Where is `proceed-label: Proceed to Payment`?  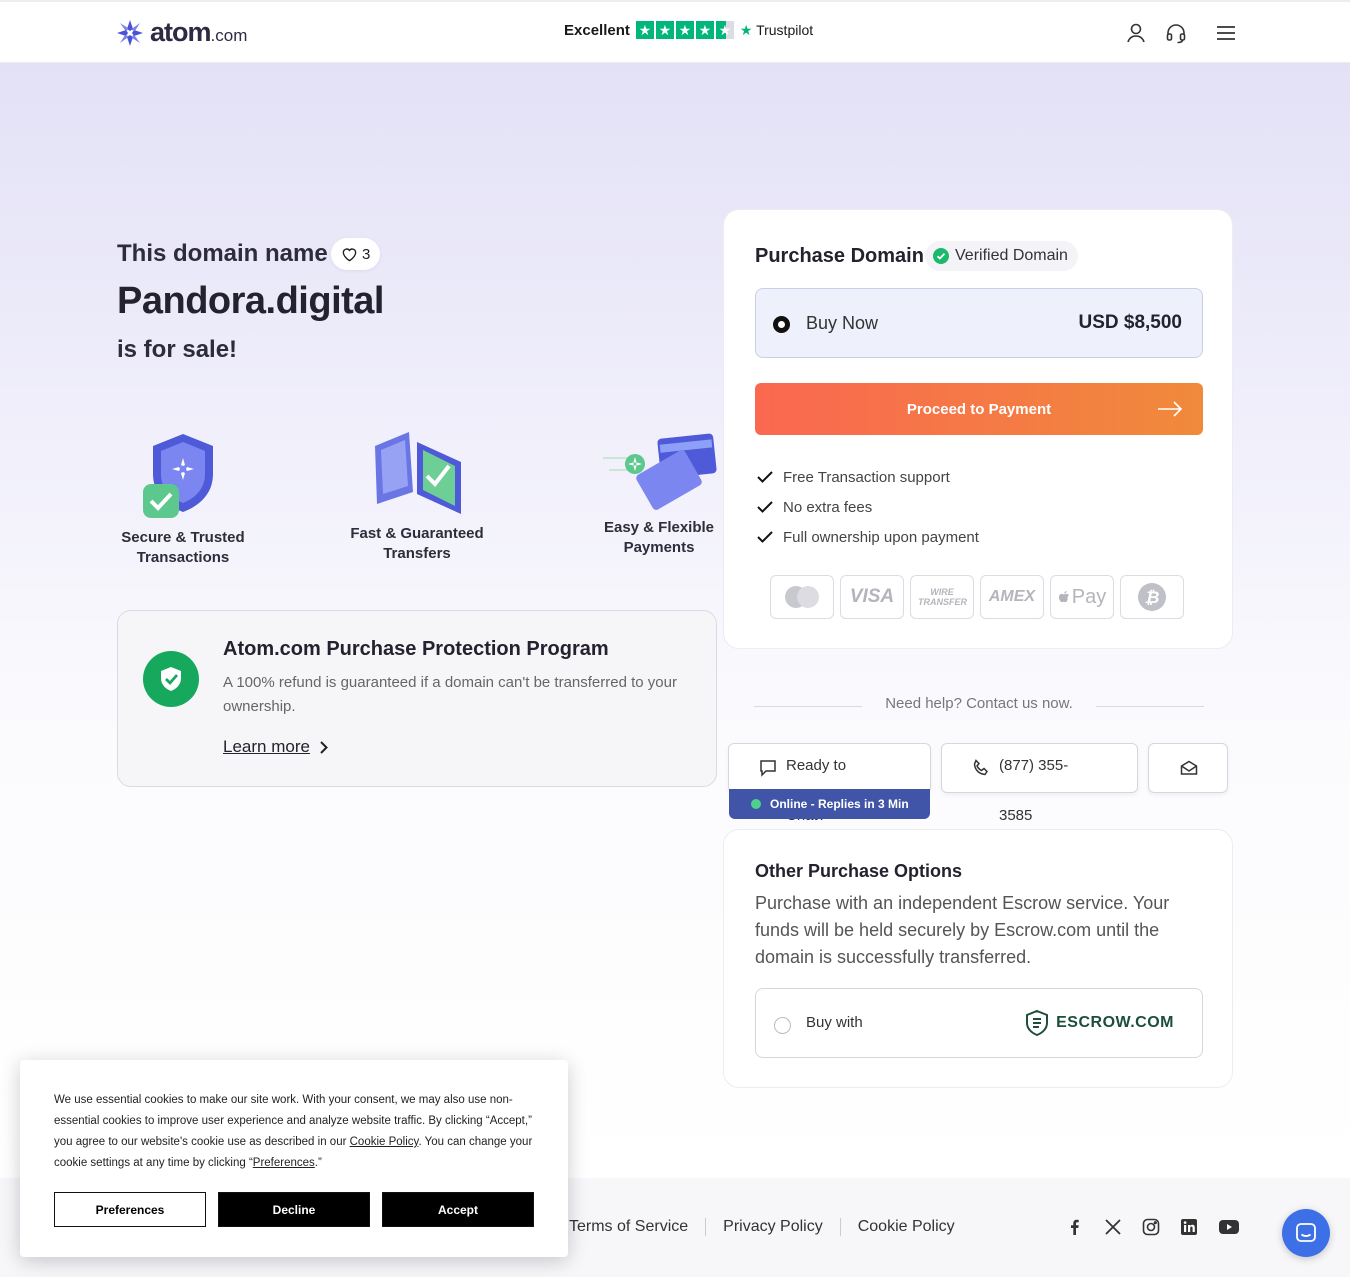 proceed-label: Proceed to Payment is located at coordinates (979, 409).